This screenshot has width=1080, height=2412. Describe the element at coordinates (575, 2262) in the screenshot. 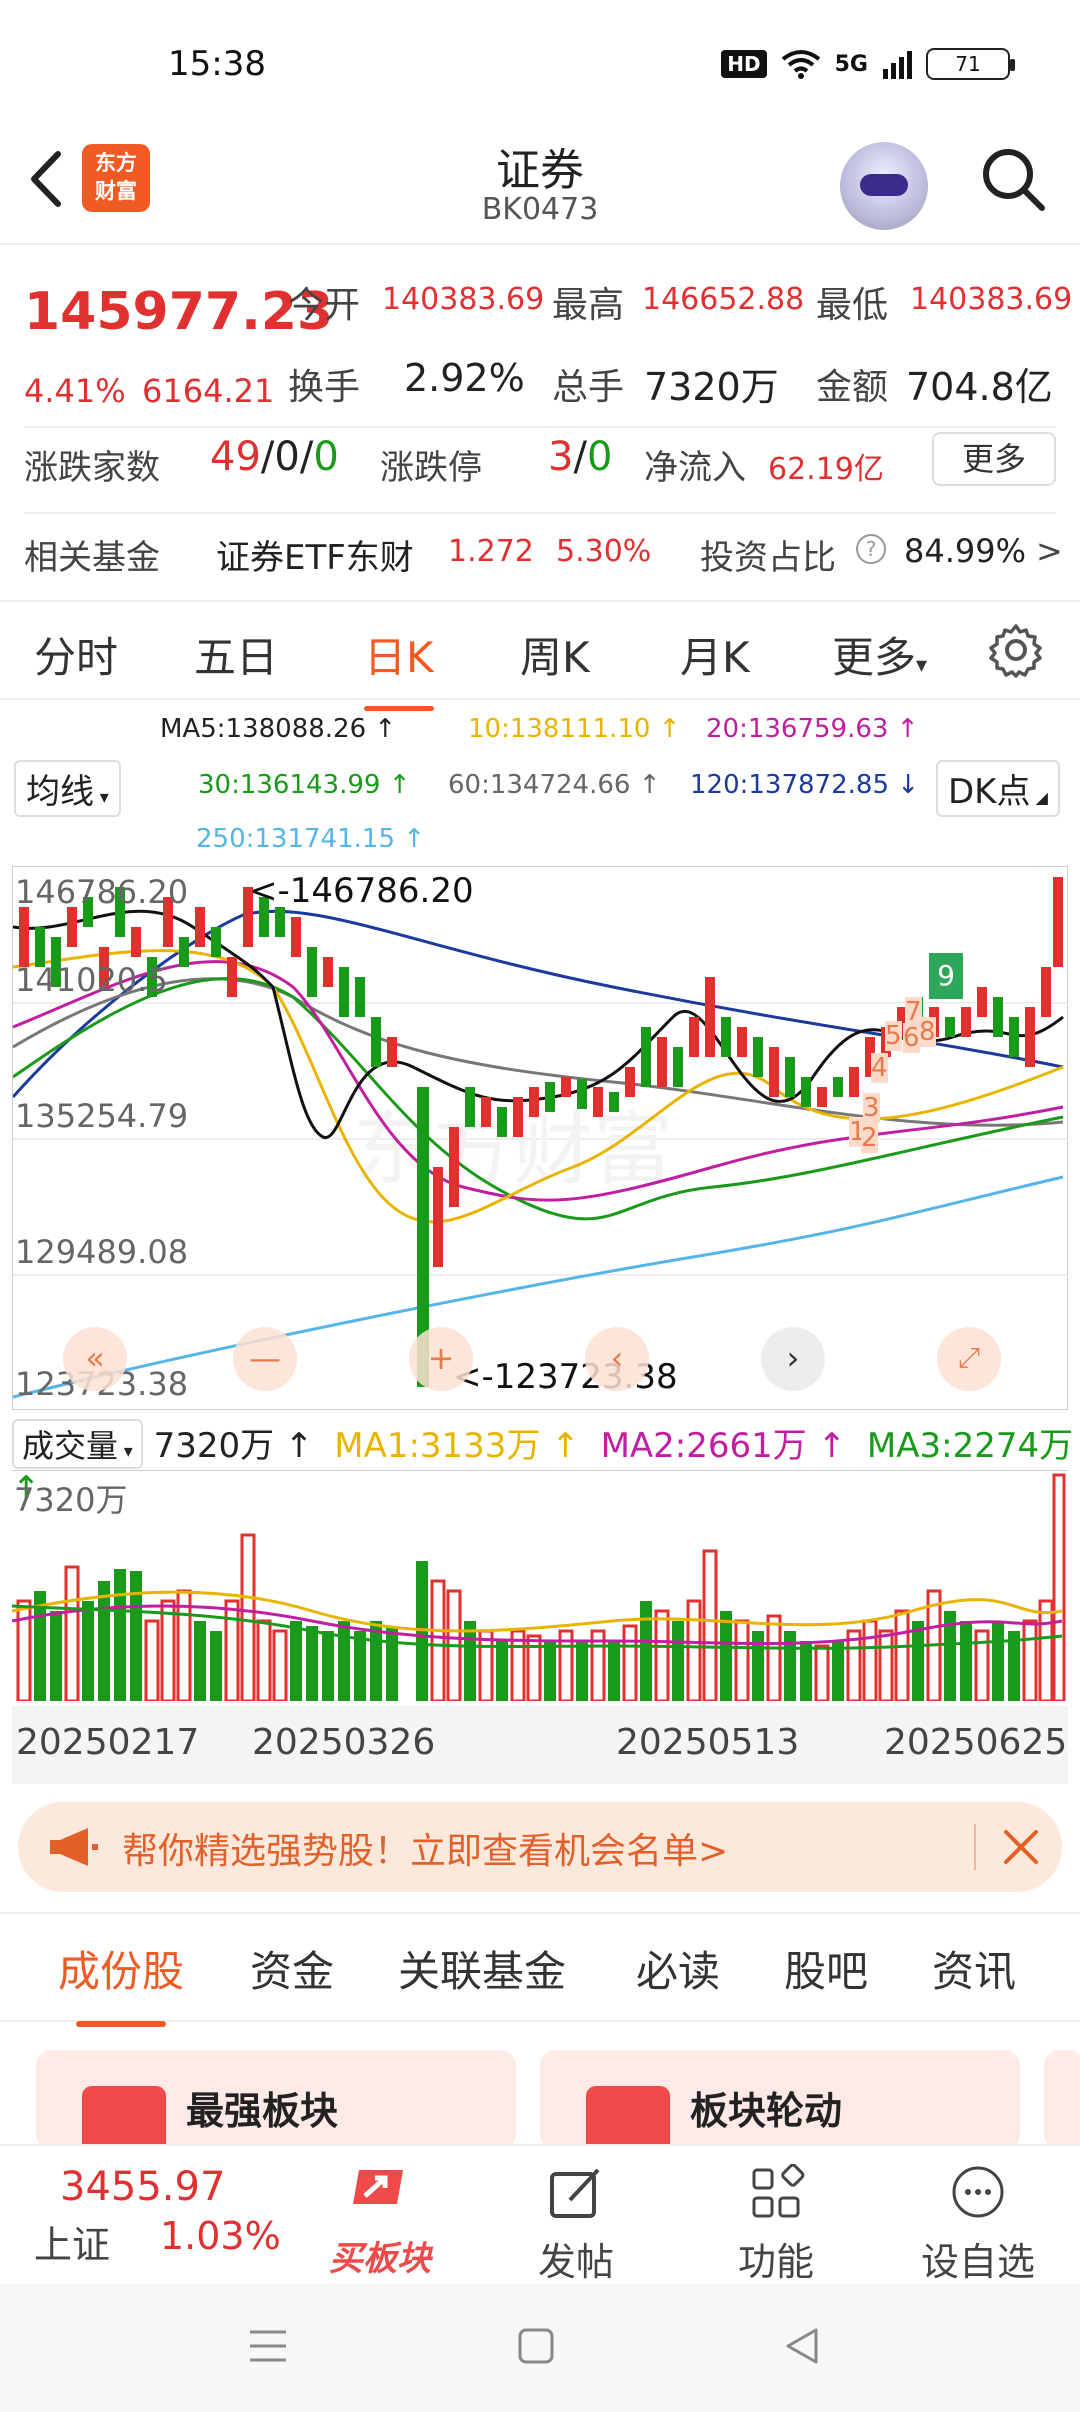

I see `post-label: 发帖` at that location.